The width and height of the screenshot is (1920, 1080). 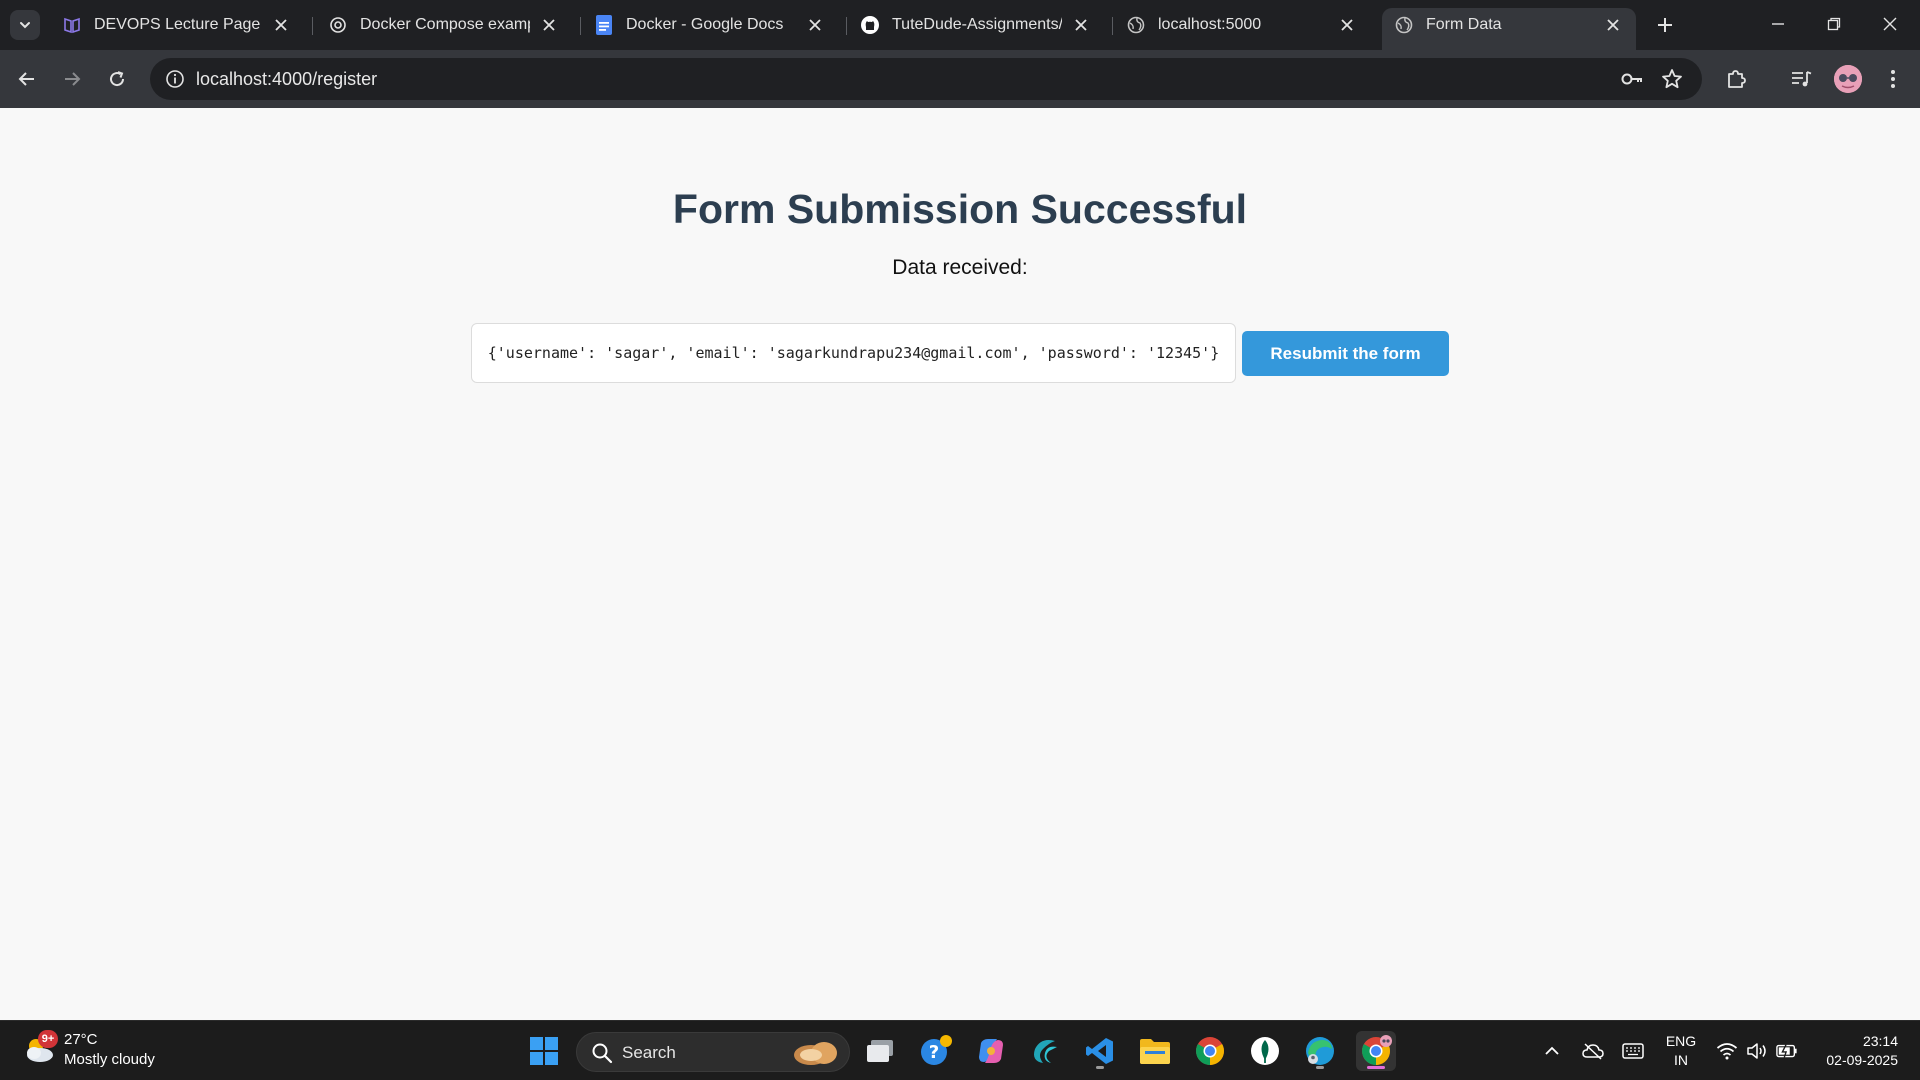 I want to click on clock-time: 23:14, so click(x=1880, y=1041).